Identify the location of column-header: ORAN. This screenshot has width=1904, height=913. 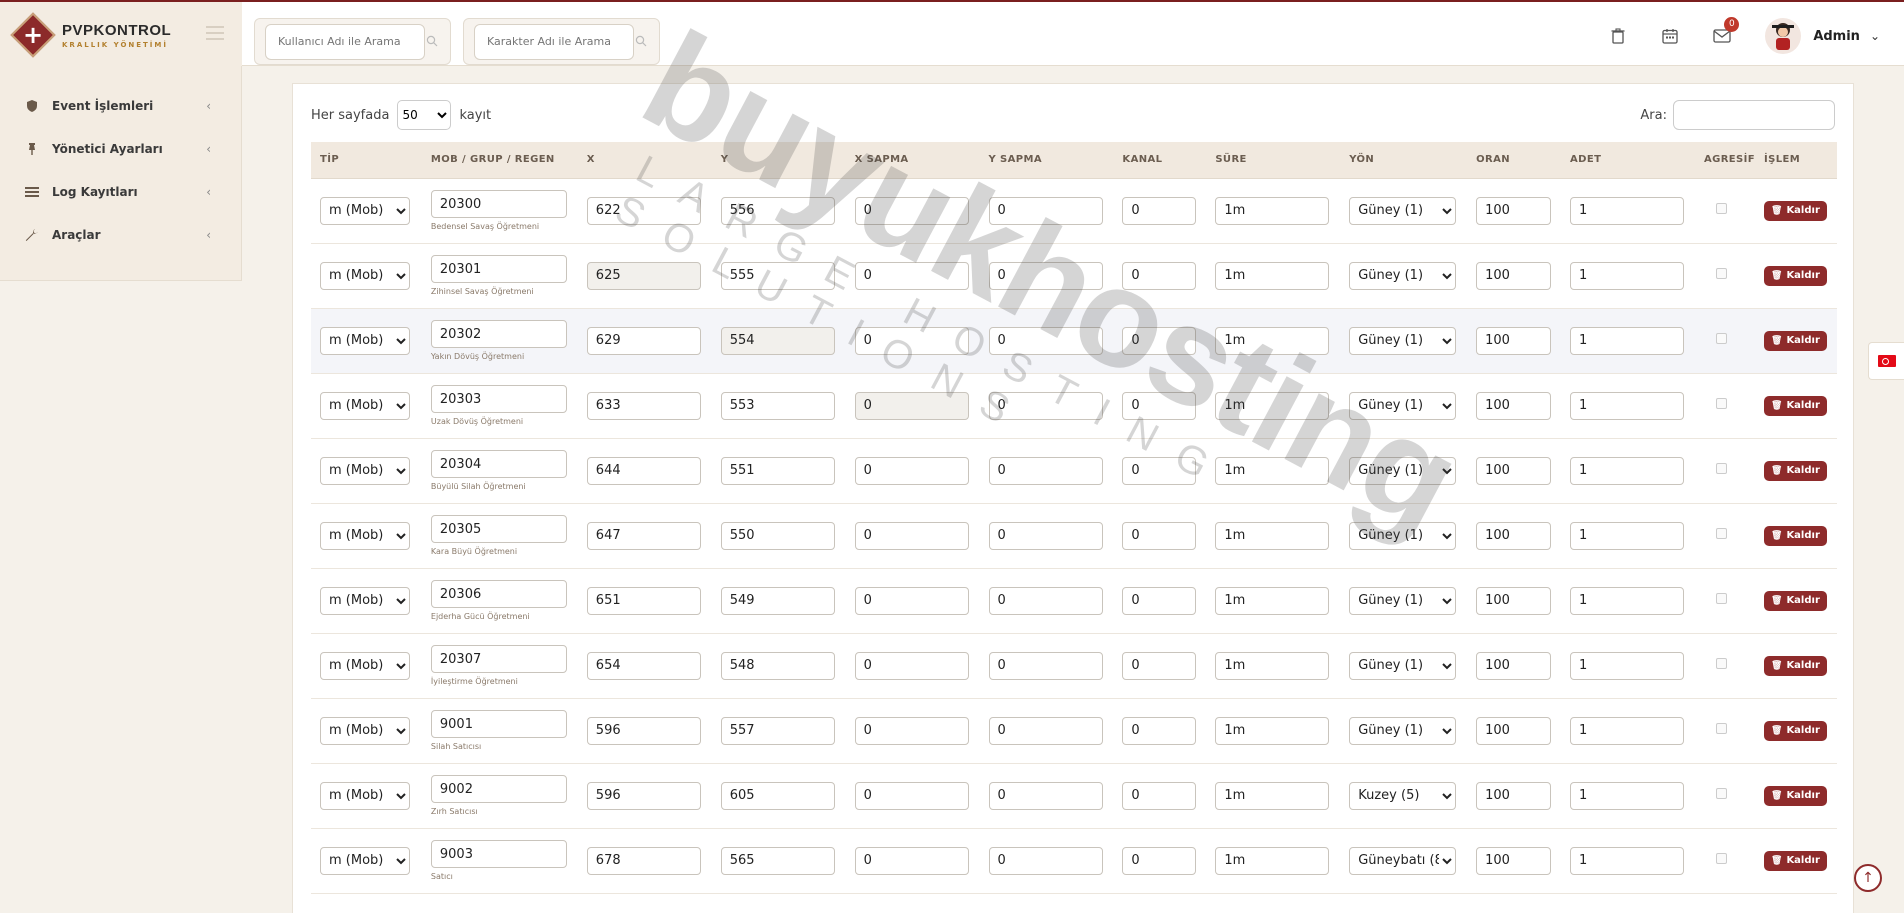
(1514, 160).